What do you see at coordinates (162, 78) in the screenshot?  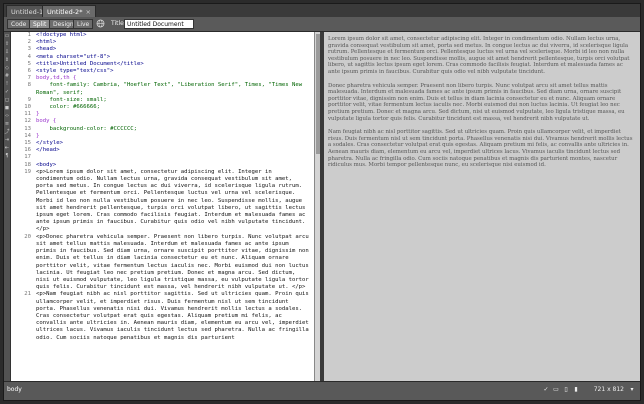 I see `code-line: 7 body,td,th {` at bounding box center [162, 78].